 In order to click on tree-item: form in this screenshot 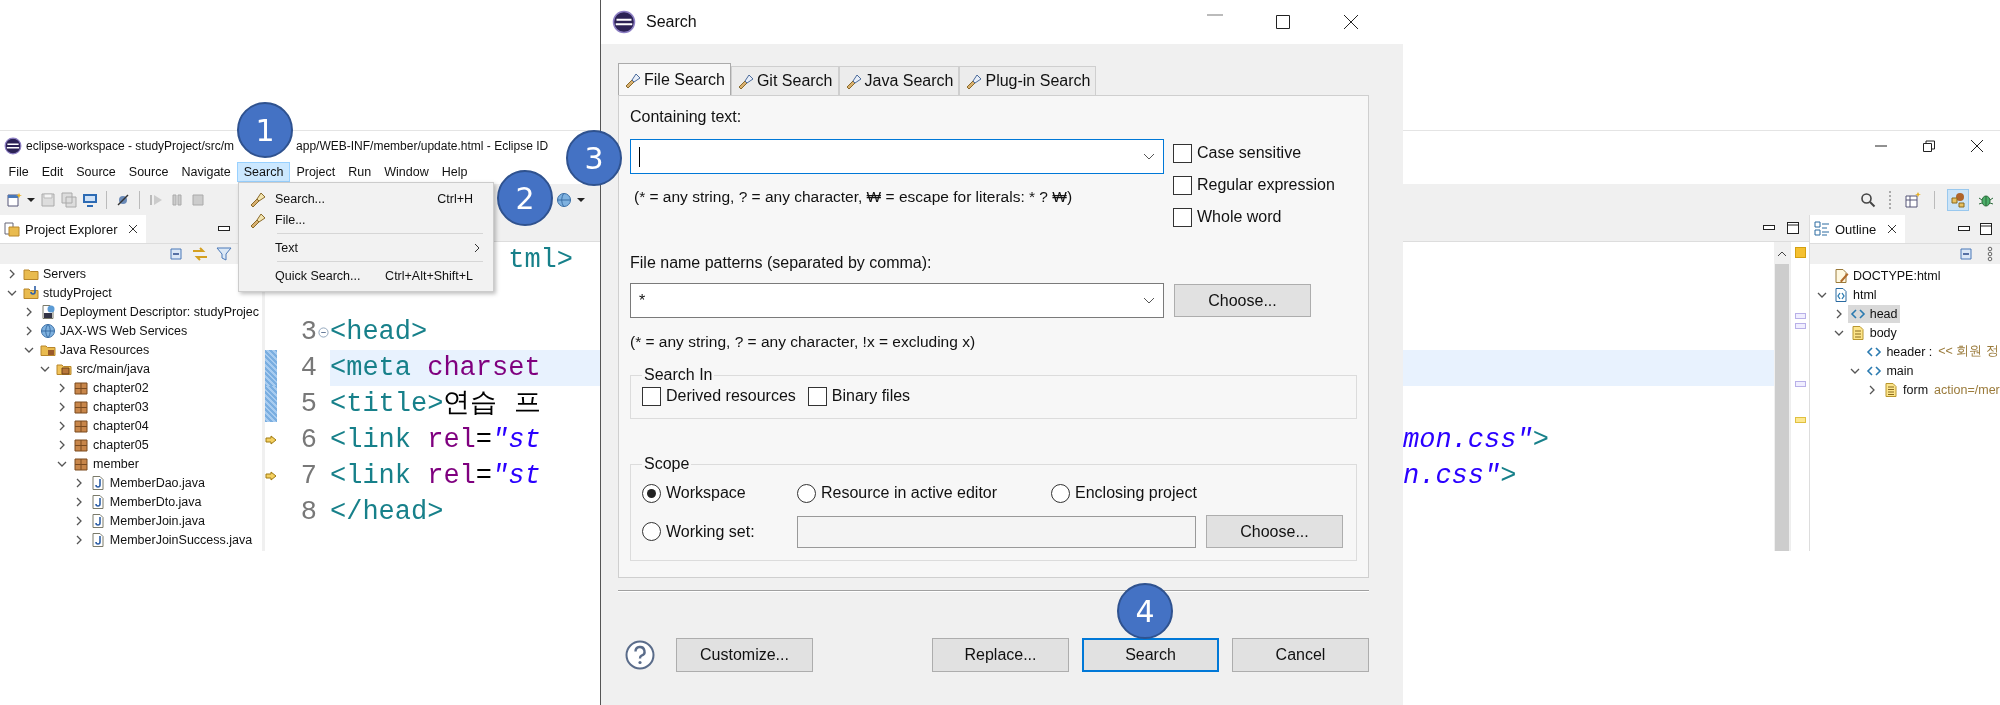, I will do `click(1906, 389)`.